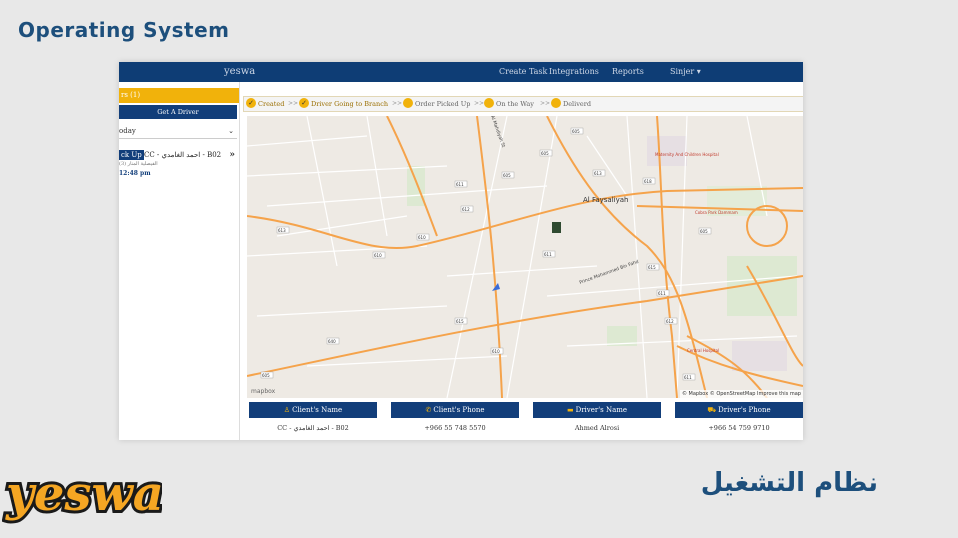 This screenshot has height=538, width=958. Describe the element at coordinates (436, 104) in the screenshot. I see `step-picked-up: Order Picked Up` at that location.